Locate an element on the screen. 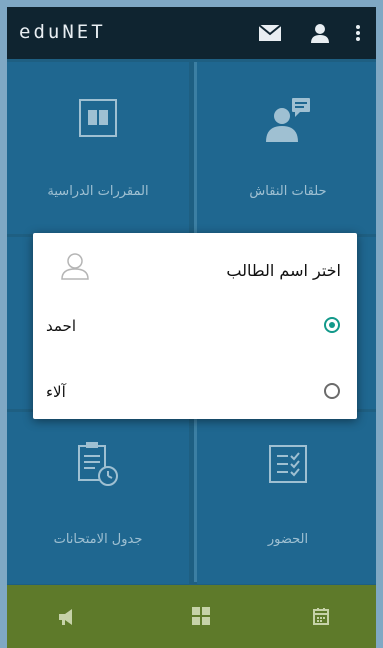 This screenshot has height=648, width=383. tile-courses: المقررات الدراسية is located at coordinates (98, 148).